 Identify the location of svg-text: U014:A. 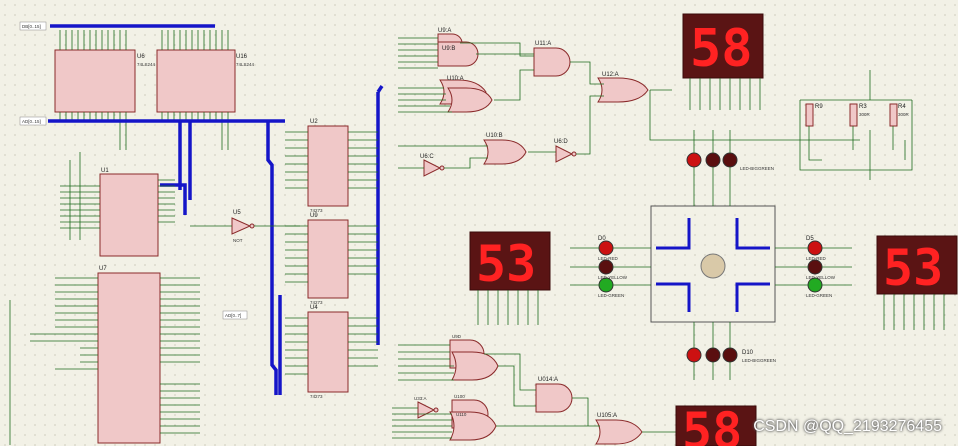
(548, 380).